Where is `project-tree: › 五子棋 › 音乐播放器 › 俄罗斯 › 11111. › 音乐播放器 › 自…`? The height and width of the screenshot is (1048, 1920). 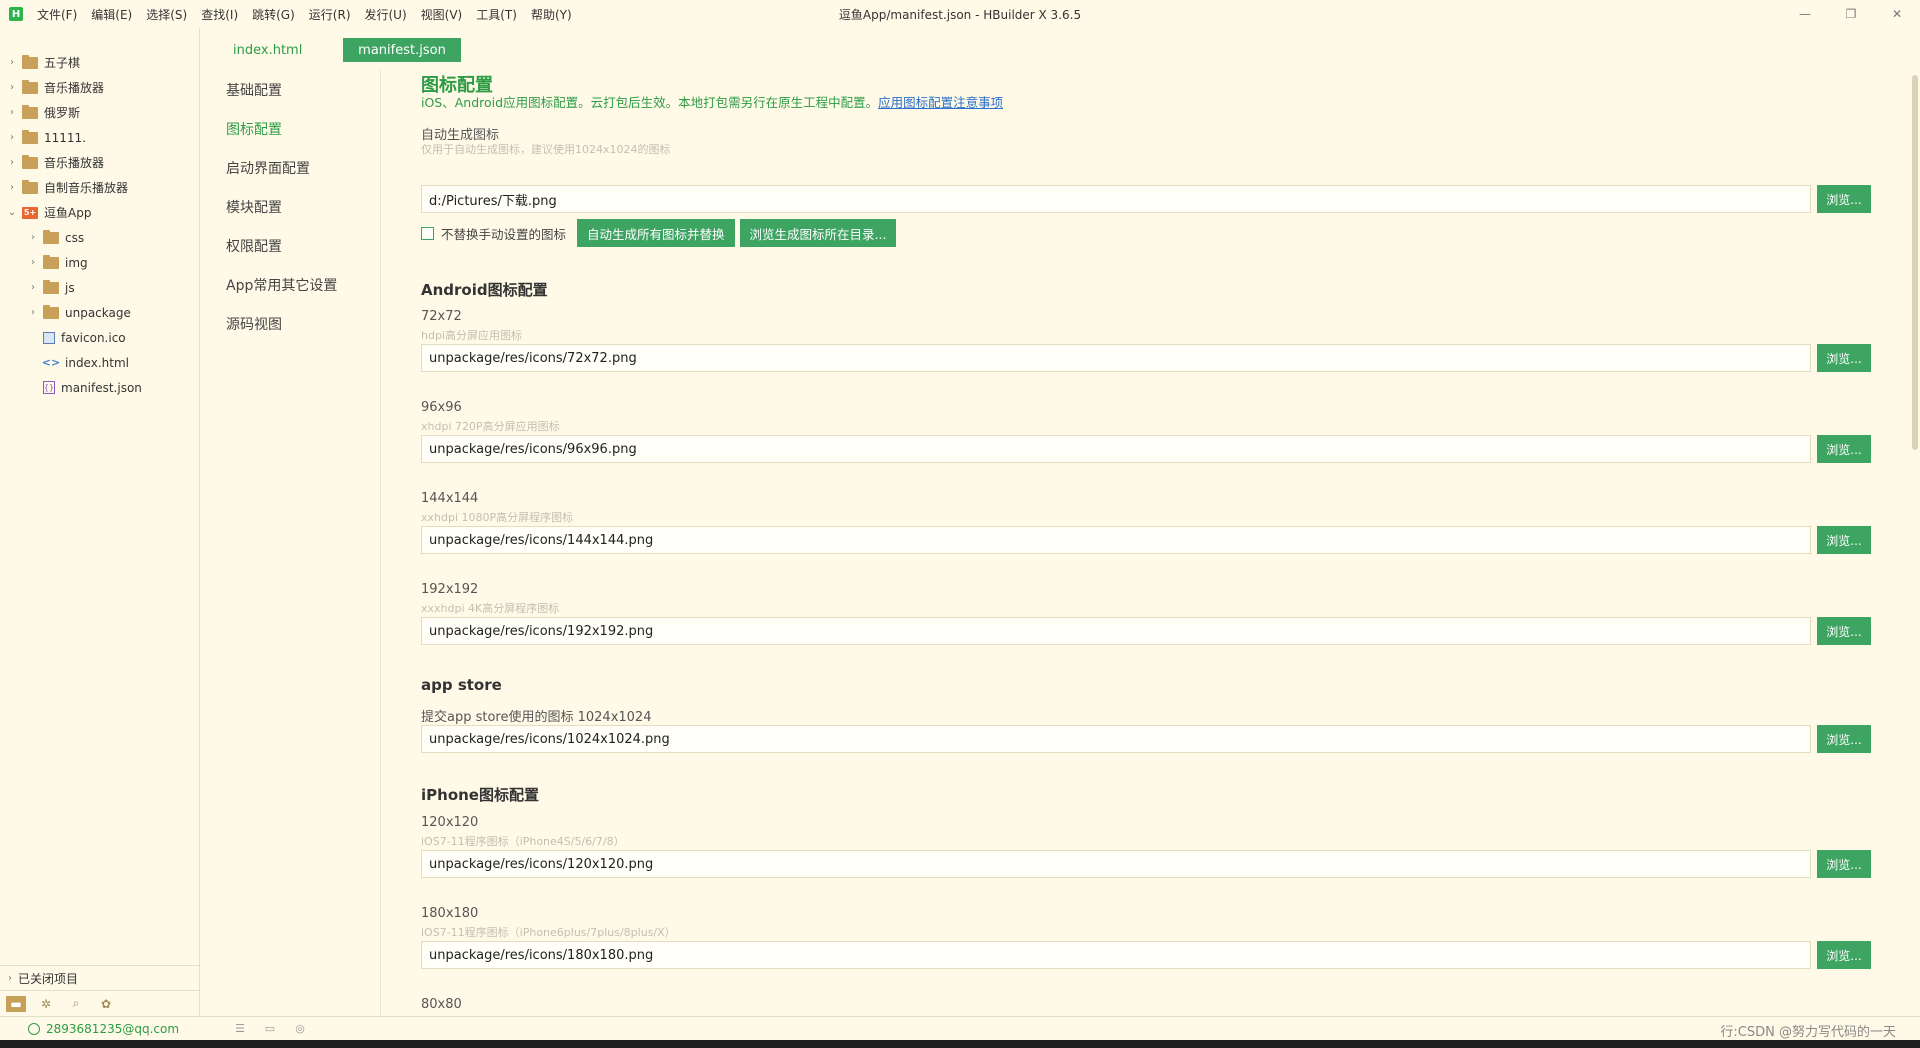 project-tree: › 五子棋 › 音乐播放器 › 俄罗斯 › 11111. › 音乐播放器 › 自… is located at coordinates (99, 214).